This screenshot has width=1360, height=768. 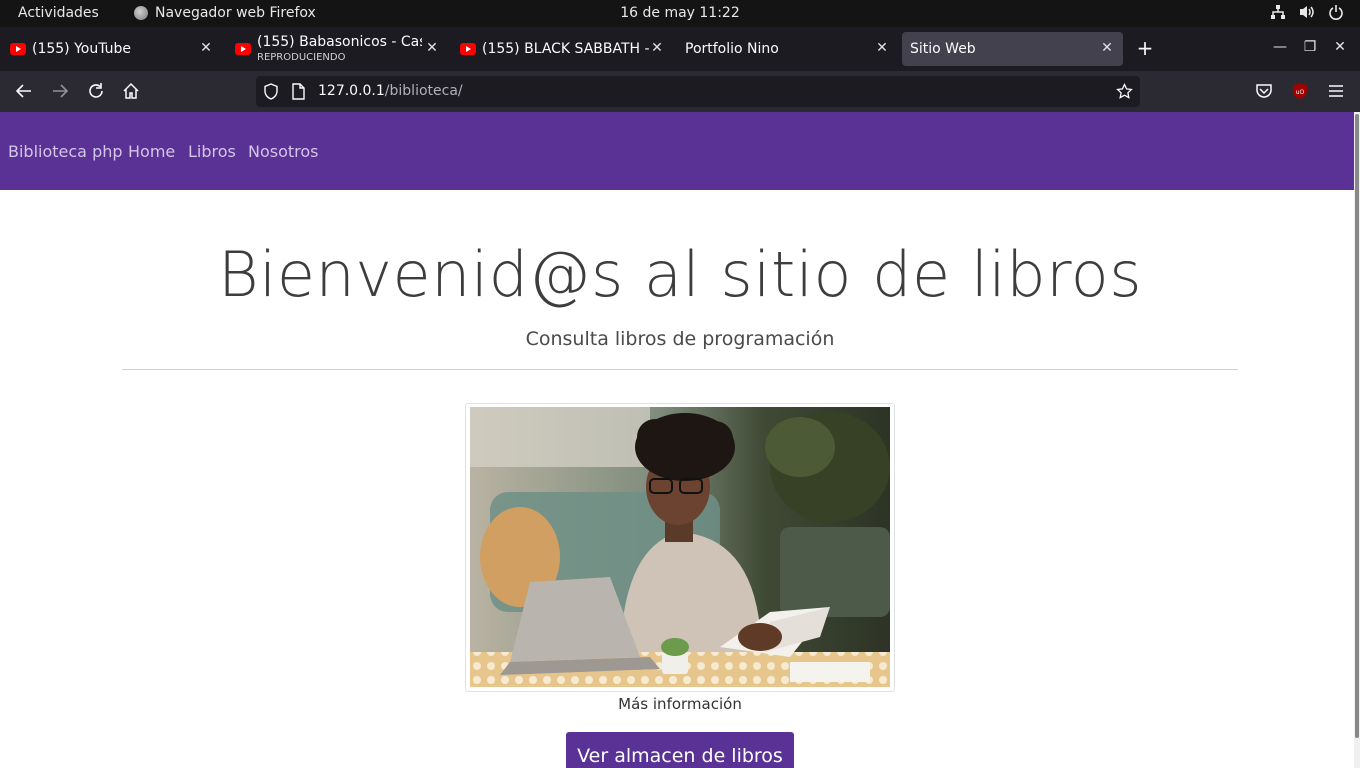 What do you see at coordinates (1264, 91) in the screenshot?
I see `pocket-icon` at bounding box center [1264, 91].